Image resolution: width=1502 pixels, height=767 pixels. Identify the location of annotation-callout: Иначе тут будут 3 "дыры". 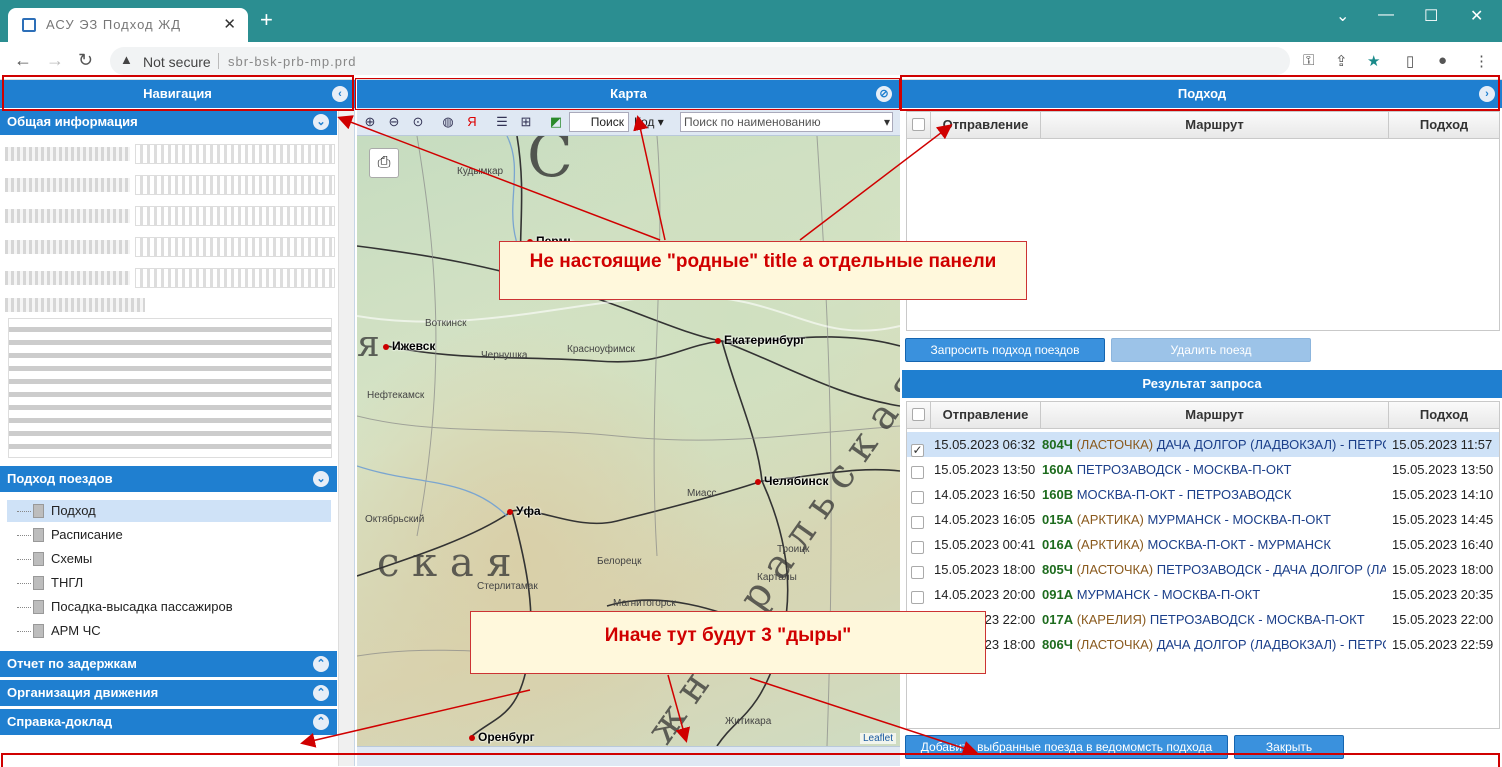
(728, 642).